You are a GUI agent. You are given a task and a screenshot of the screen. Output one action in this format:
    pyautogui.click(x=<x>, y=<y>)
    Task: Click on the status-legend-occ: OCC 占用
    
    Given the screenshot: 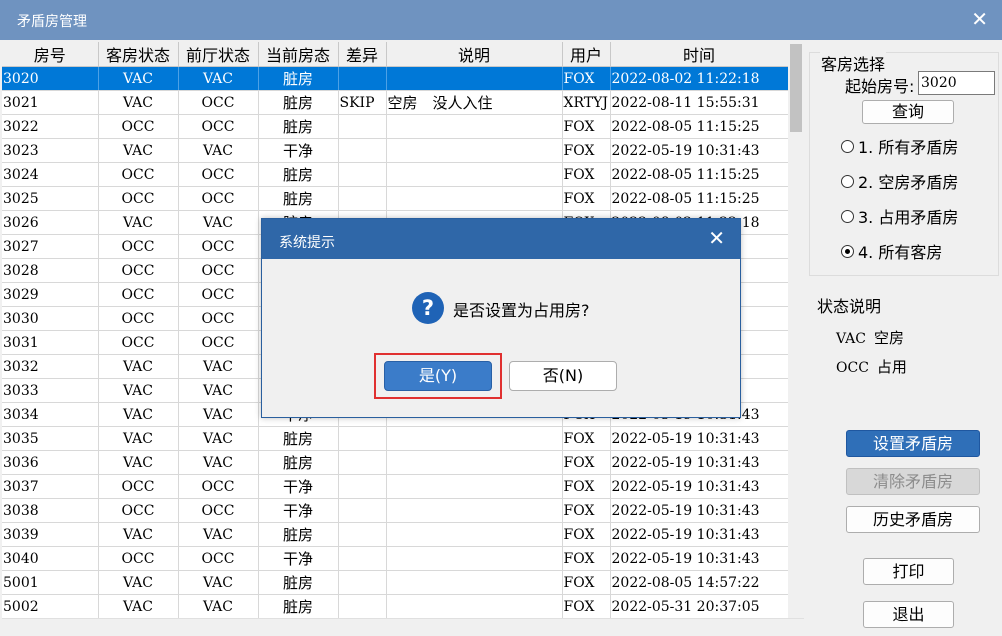 What is the action you would take?
    pyautogui.click(x=871, y=367)
    